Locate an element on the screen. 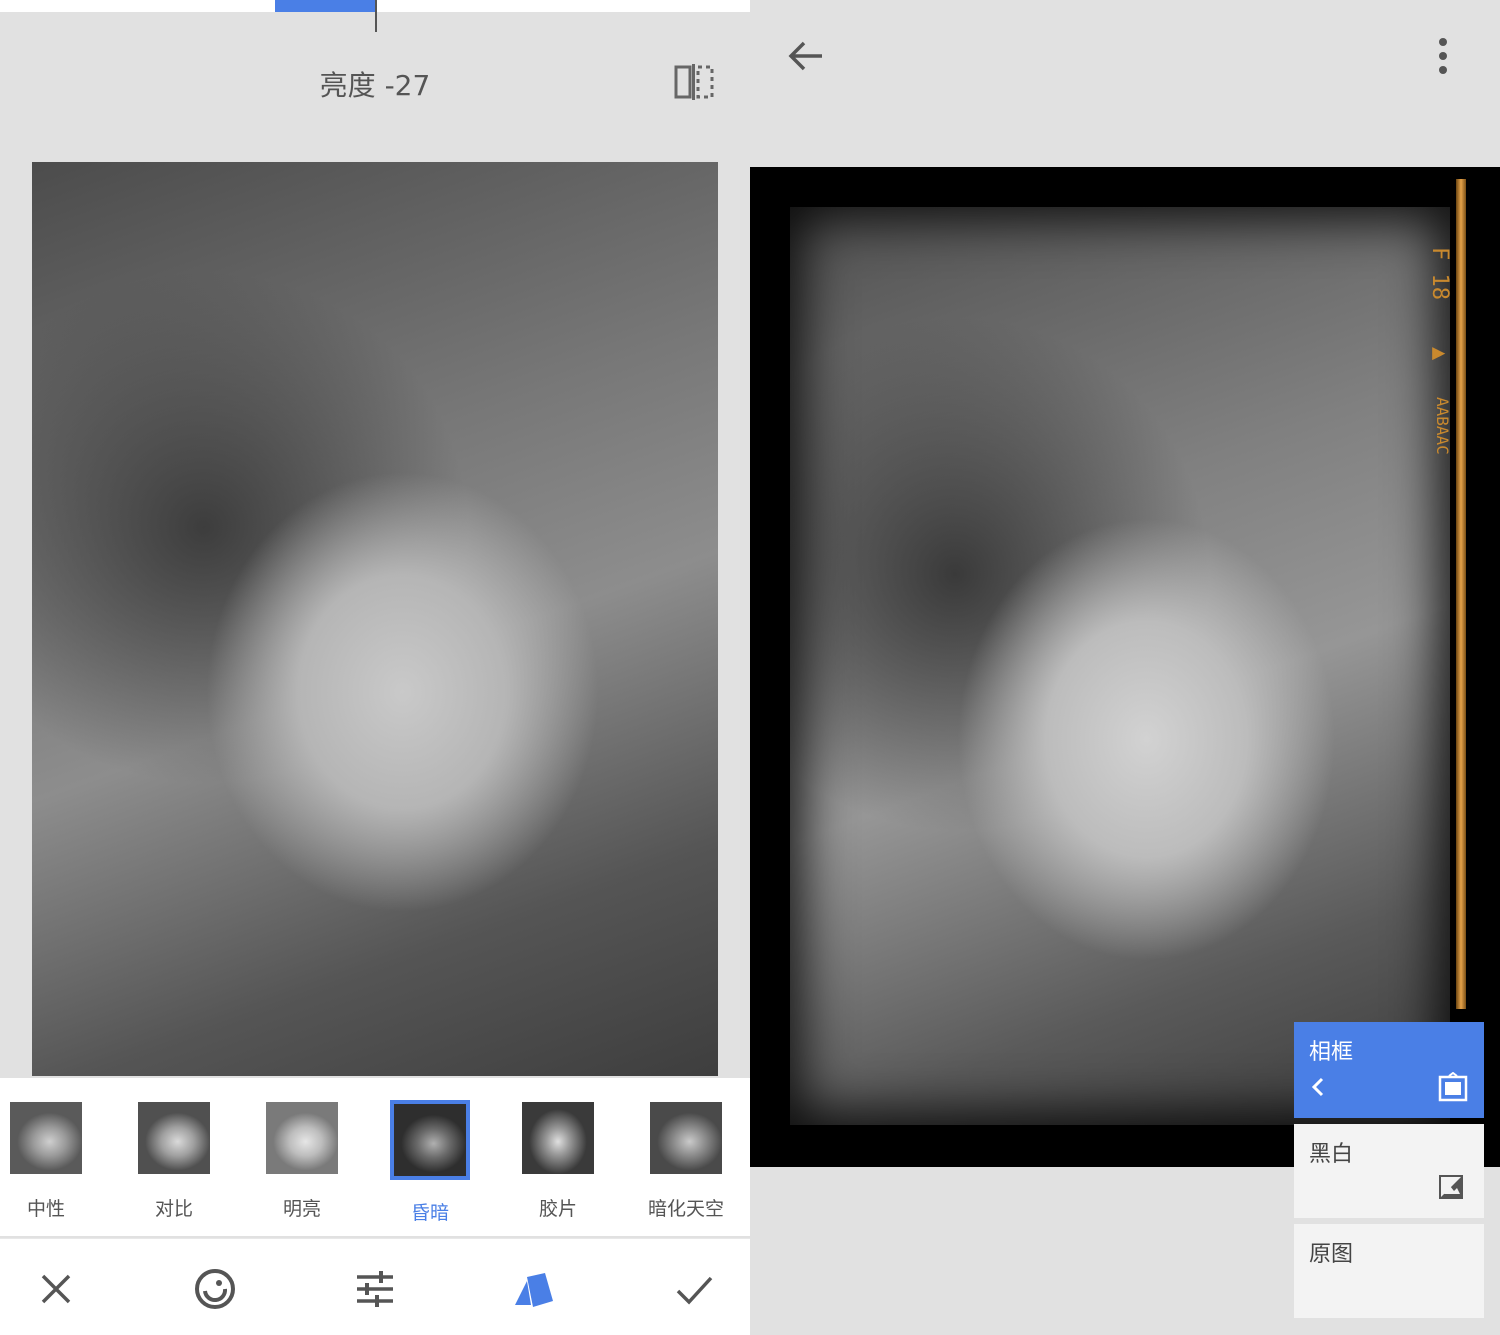  filter-label: 胶片 is located at coordinates (557, 1209).